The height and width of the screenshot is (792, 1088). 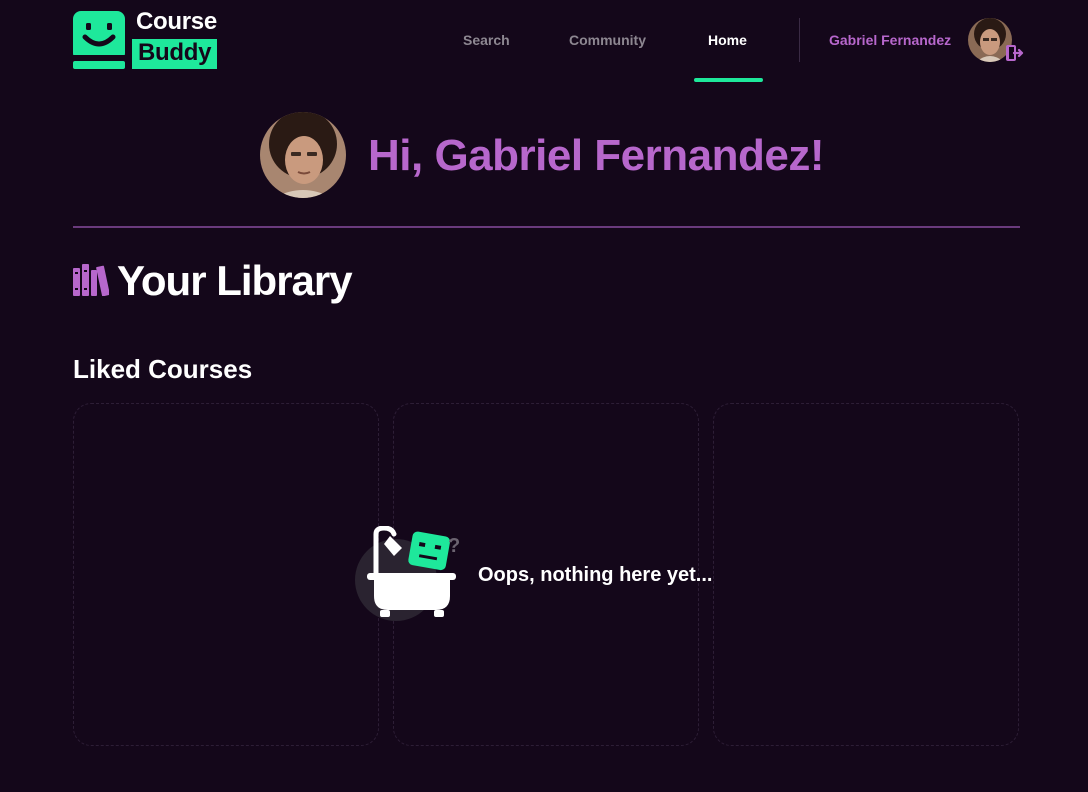 What do you see at coordinates (727, 40) in the screenshot?
I see `nav-home: Home` at bounding box center [727, 40].